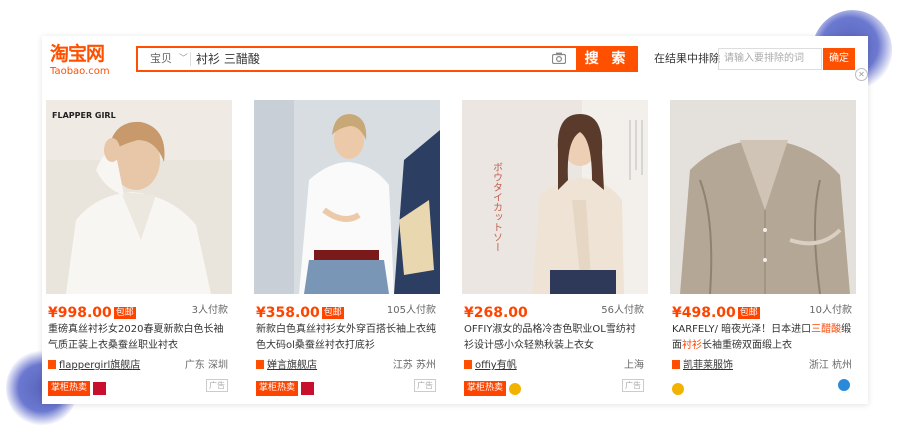  What do you see at coordinates (346, 366) in the screenshot?
I see `shop-row: 婵言旗舰店 江苏 苏州` at bounding box center [346, 366].